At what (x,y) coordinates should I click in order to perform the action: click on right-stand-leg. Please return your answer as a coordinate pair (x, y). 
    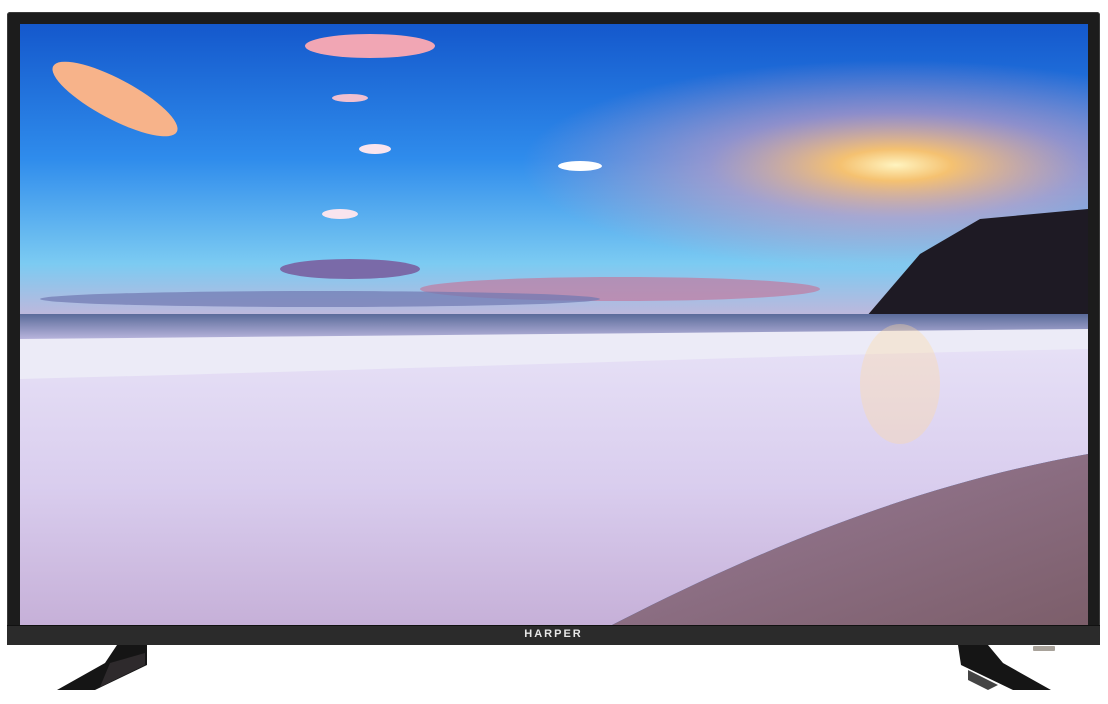
    Looking at the image, I should click on (1004, 667).